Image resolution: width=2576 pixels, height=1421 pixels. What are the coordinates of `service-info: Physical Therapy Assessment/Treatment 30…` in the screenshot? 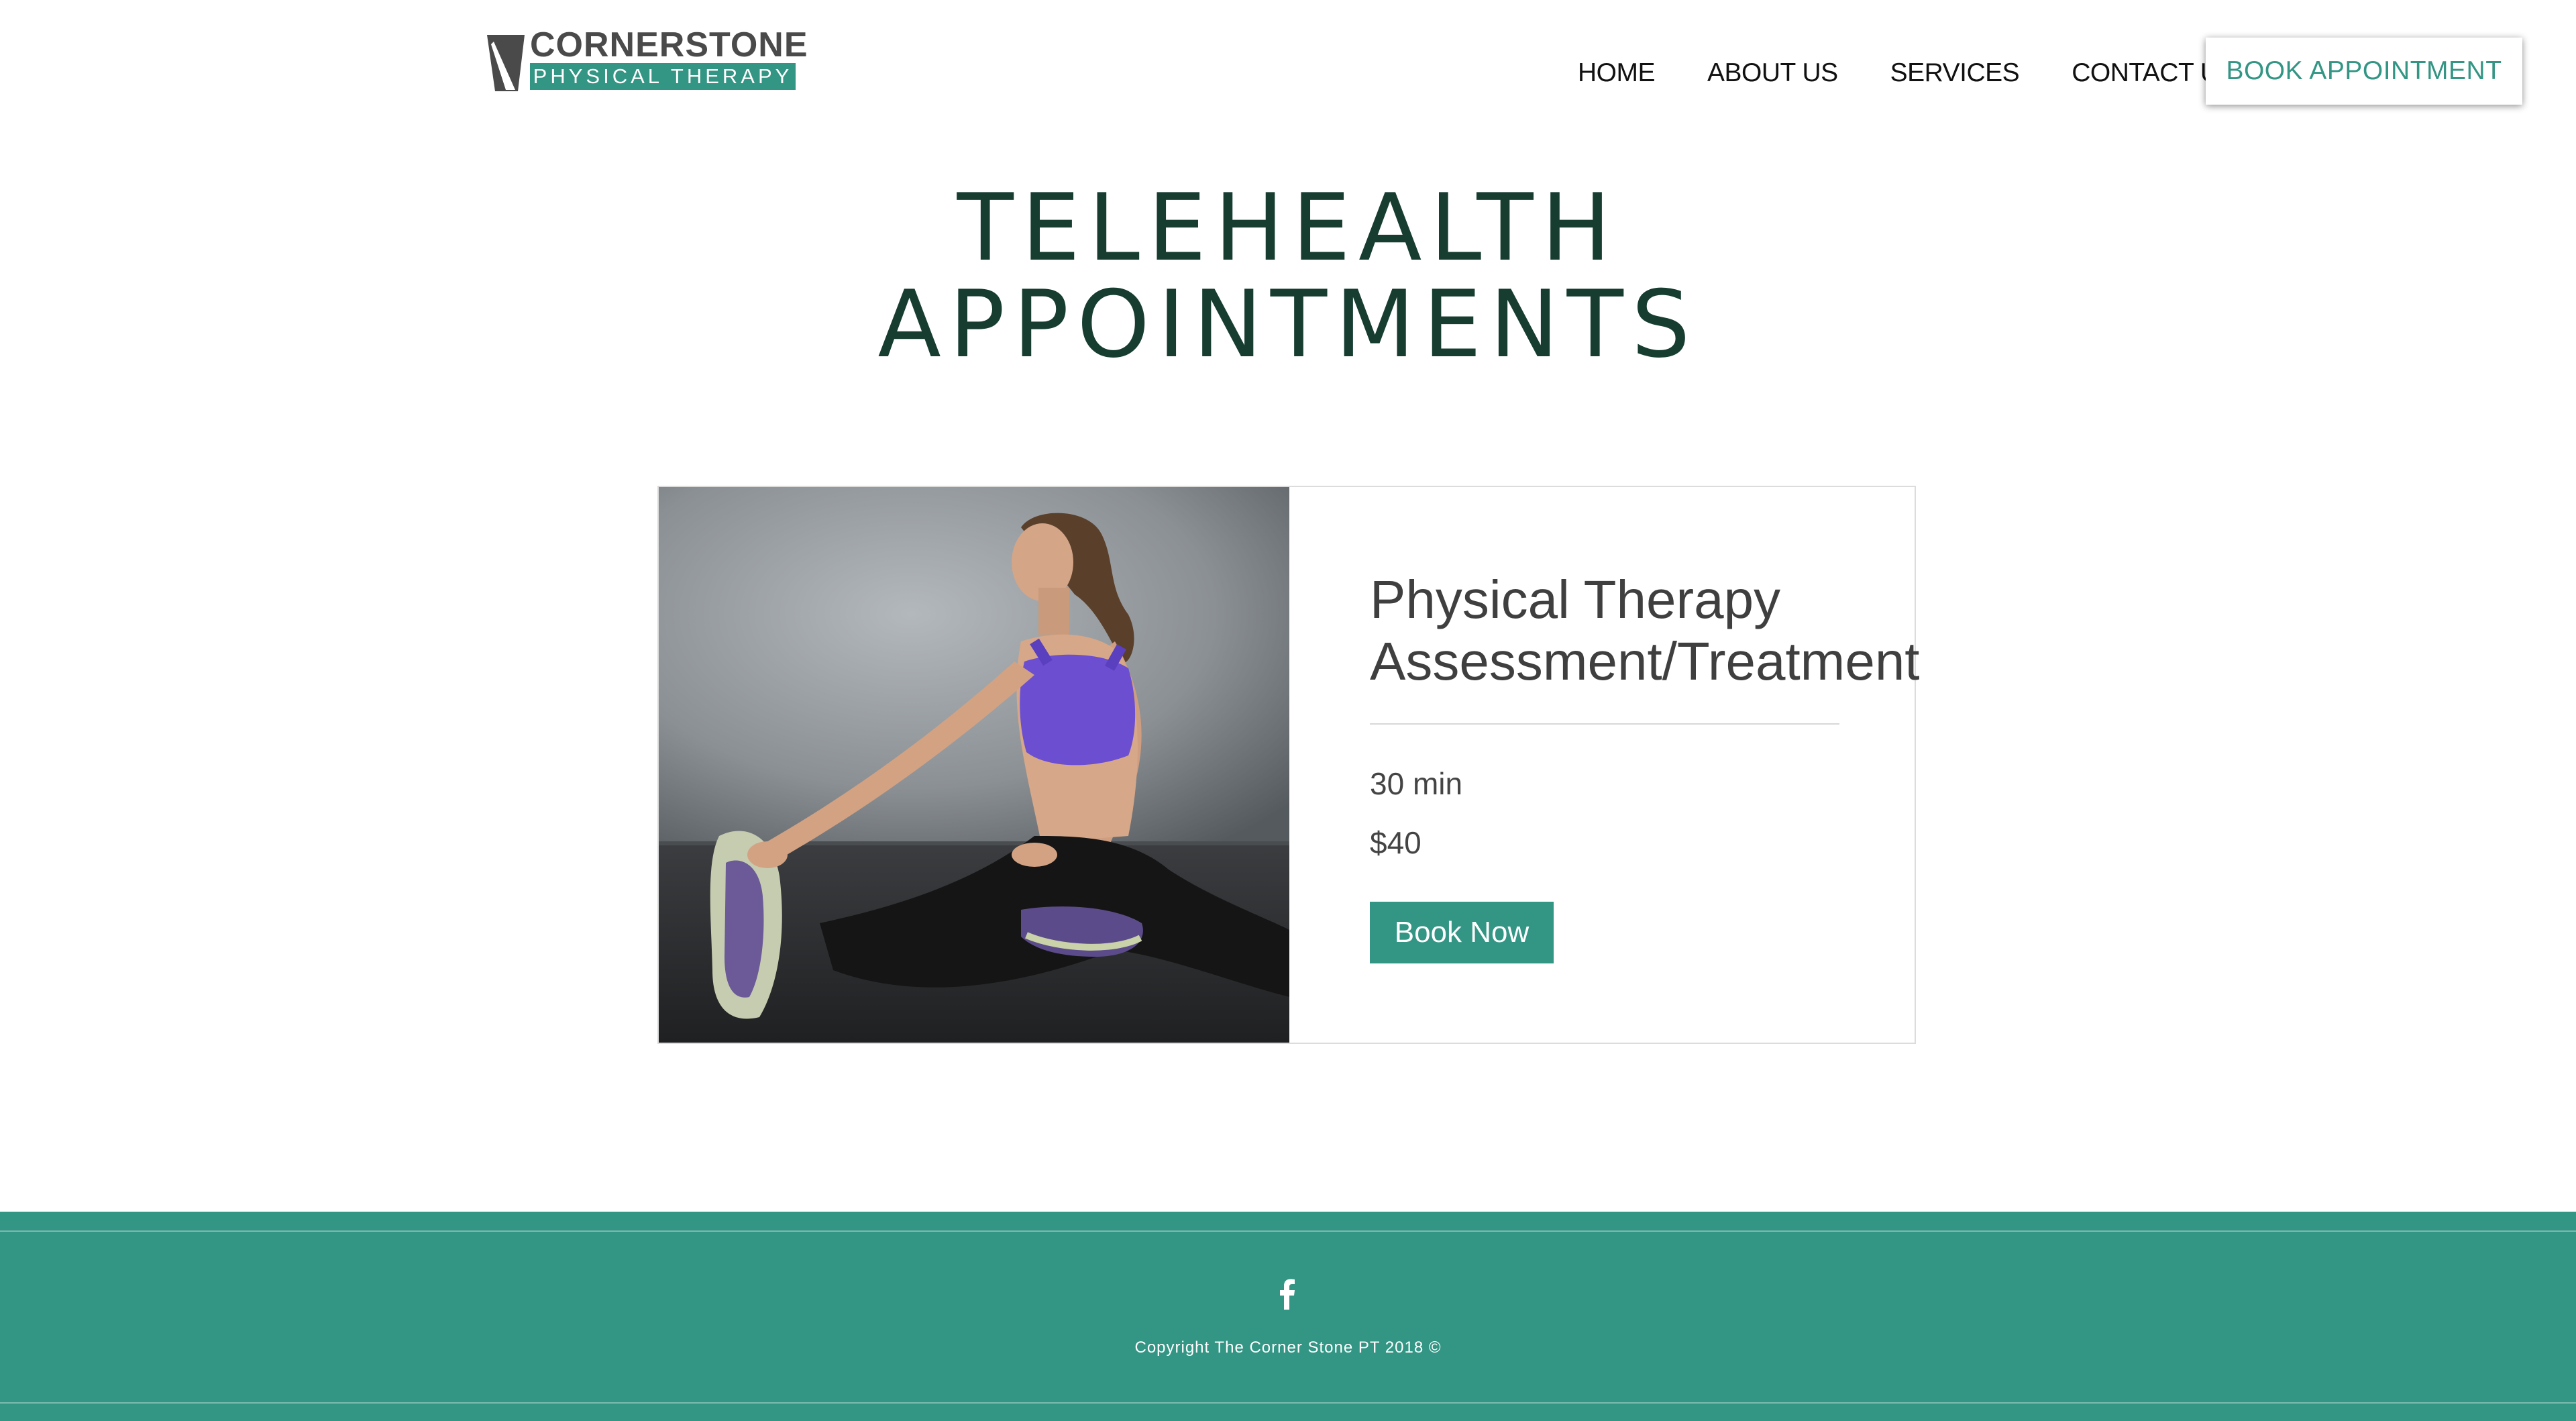 It's located at (1645, 766).